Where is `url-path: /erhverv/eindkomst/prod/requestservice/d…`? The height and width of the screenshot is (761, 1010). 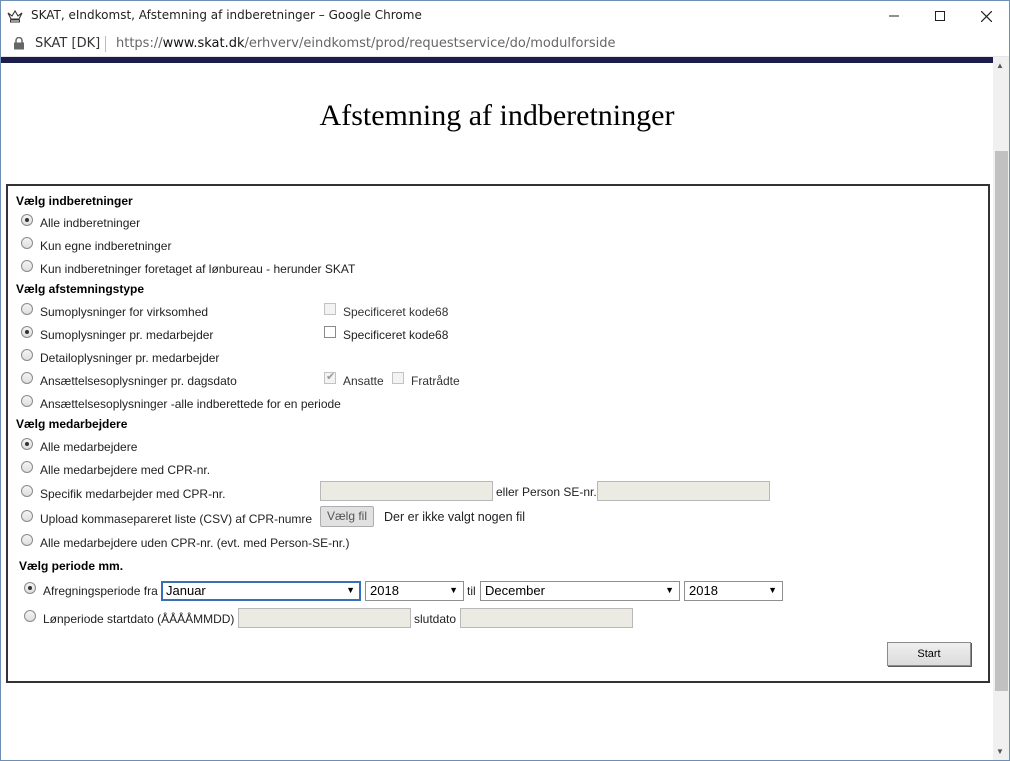 url-path: /erhverv/eindkomst/prod/requestservice/d… is located at coordinates (430, 43).